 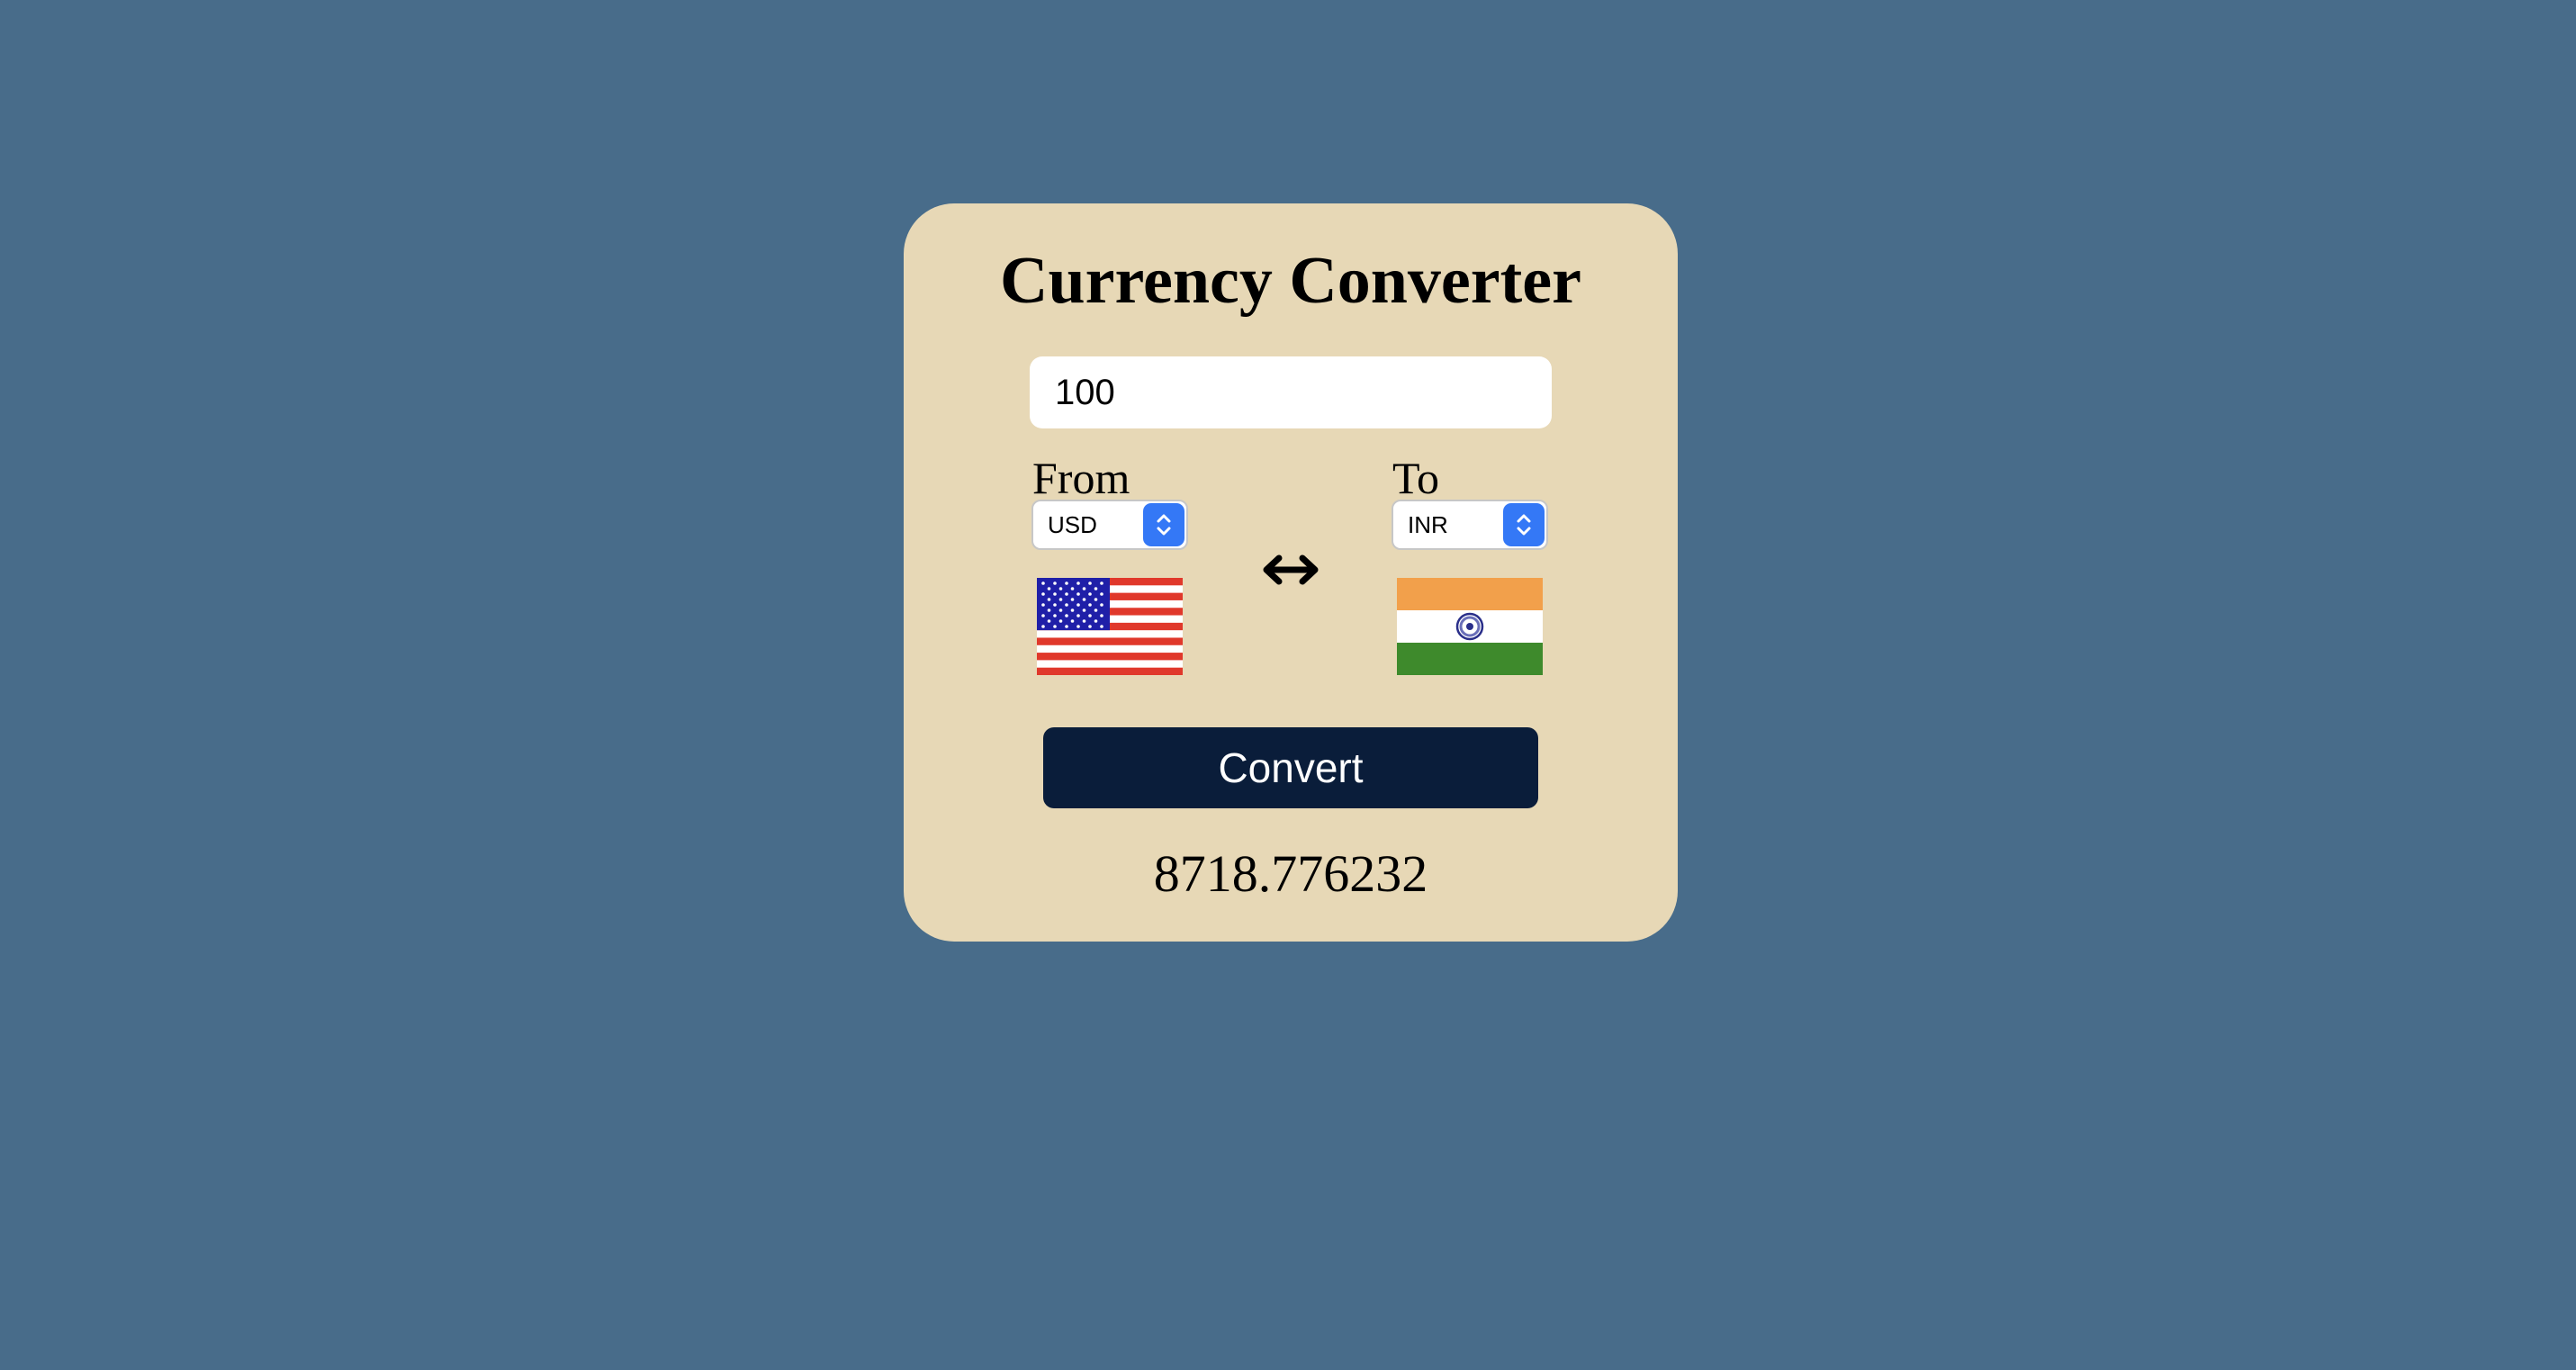 I want to click on from-label: From, so click(x=1081, y=478).